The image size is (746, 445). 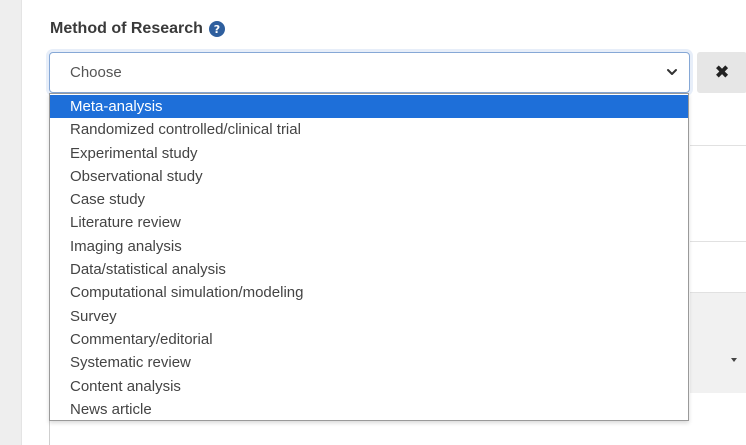 I want to click on select-value: Choose, so click(x=96, y=72).